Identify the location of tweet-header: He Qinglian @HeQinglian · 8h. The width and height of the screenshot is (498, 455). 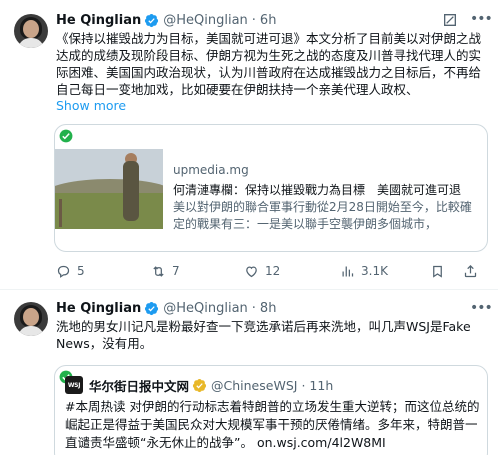
(166, 308).